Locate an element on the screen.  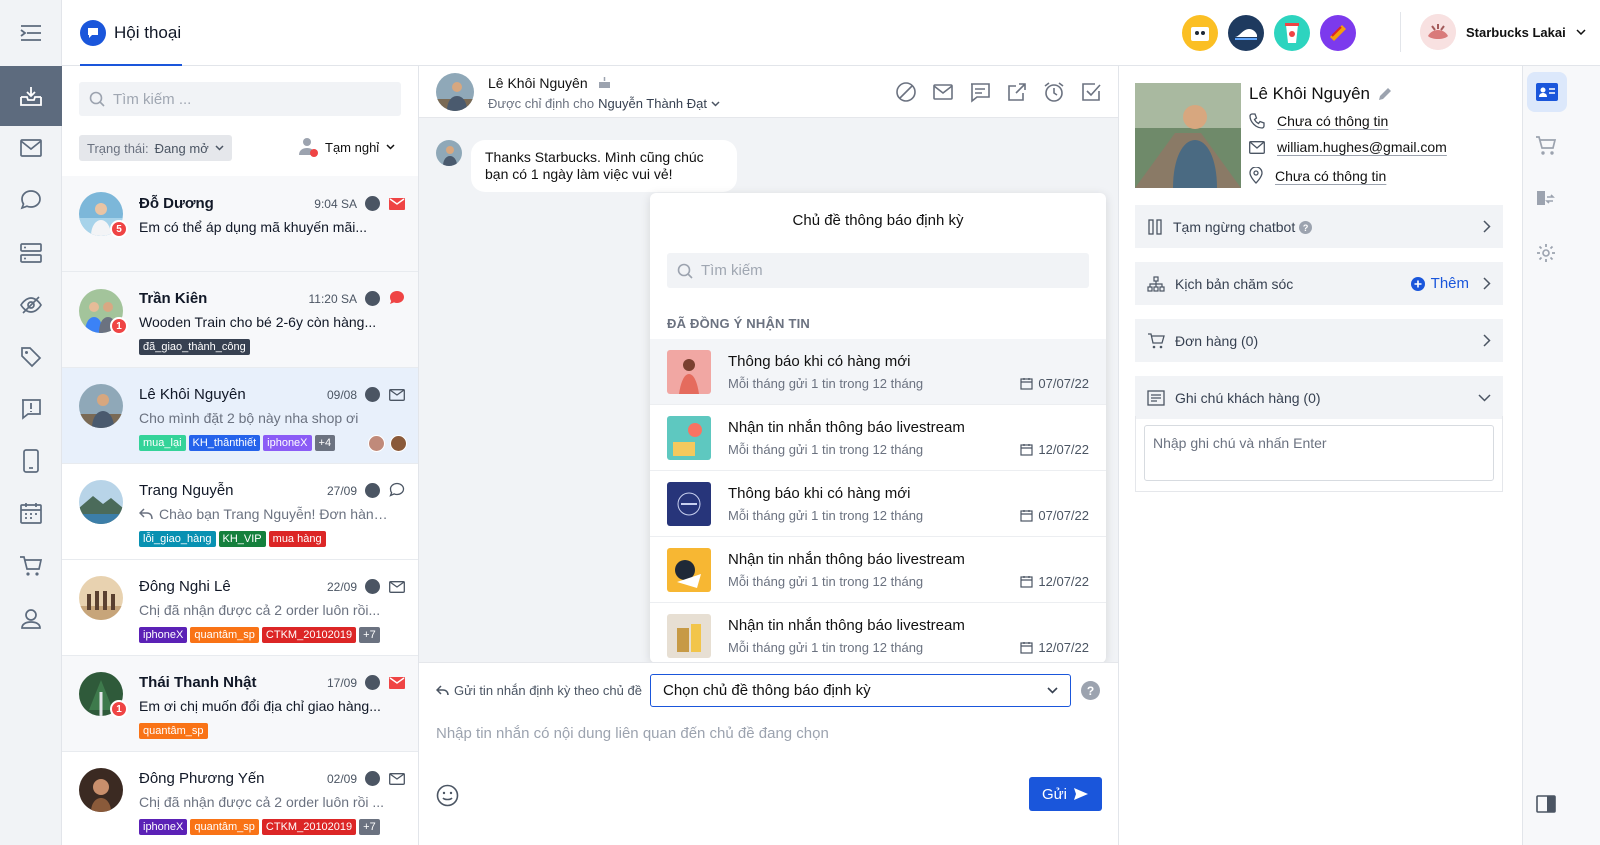
orders-row: Đơn hàng (0) is located at coordinates (1319, 340).